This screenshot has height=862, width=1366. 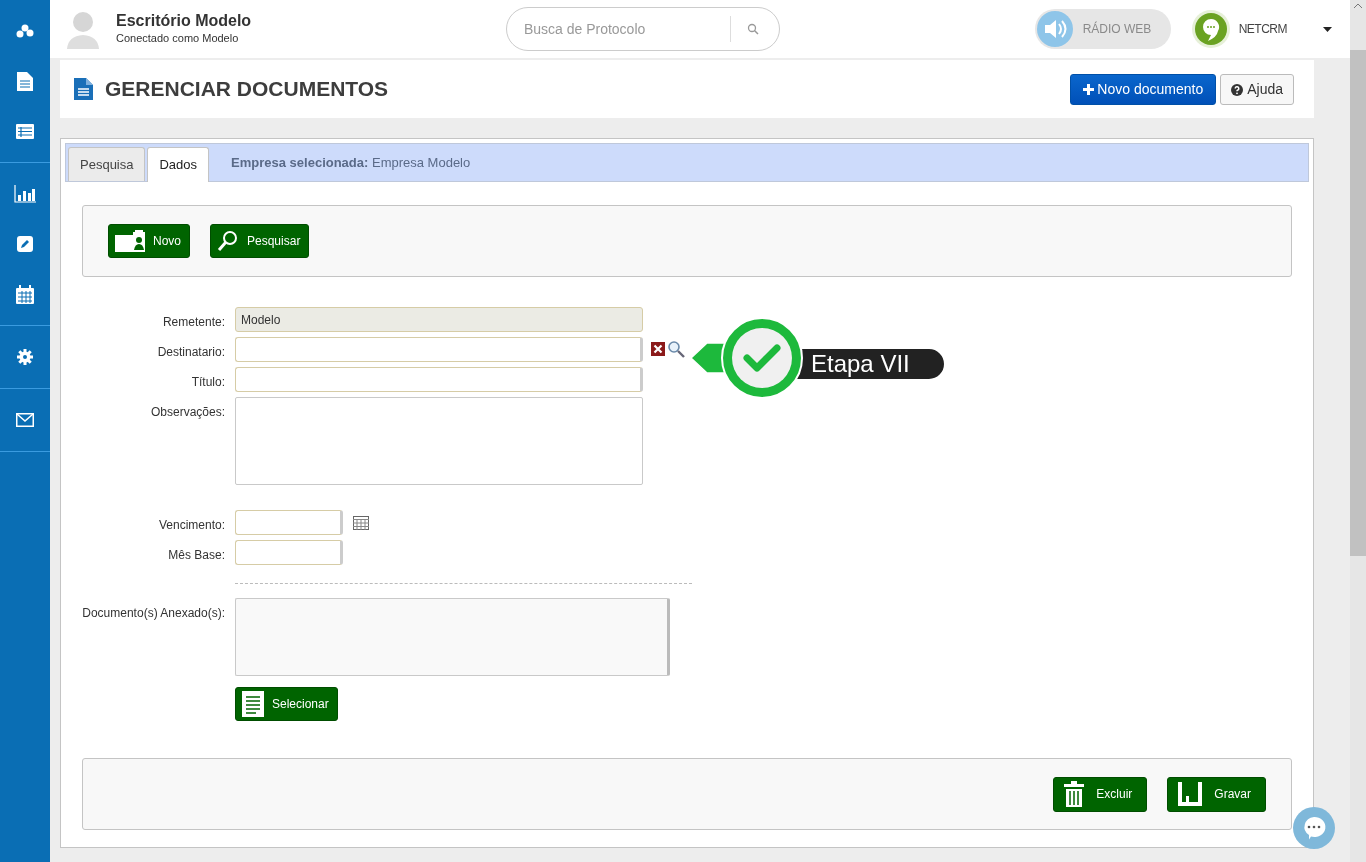 What do you see at coordinates (260, 241) in the screenshot?
I see `search-button: Pesquisar` at bounding box center [260, 241].